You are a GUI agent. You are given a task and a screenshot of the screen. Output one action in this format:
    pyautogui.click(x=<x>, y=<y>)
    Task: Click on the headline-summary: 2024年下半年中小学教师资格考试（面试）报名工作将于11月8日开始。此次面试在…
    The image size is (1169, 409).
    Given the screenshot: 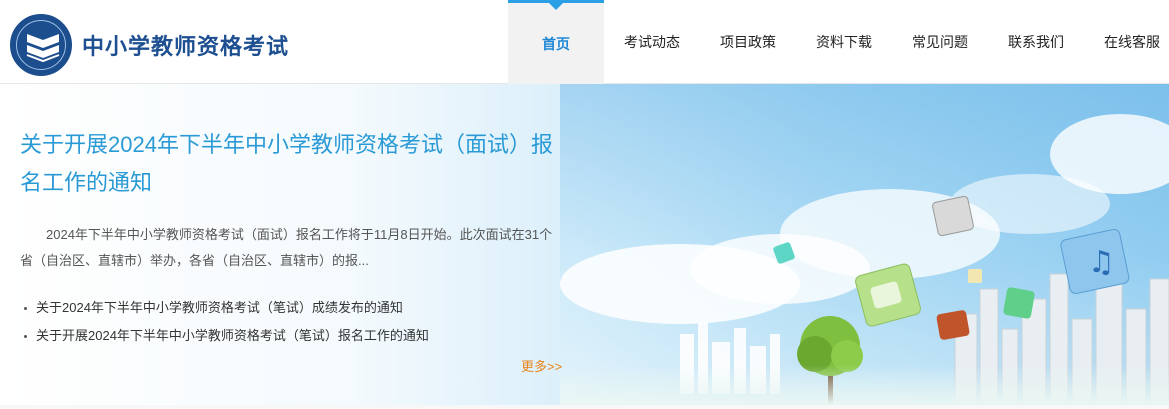 What is the action you would take?
    pyautogui.click(x=286, y=247)
    